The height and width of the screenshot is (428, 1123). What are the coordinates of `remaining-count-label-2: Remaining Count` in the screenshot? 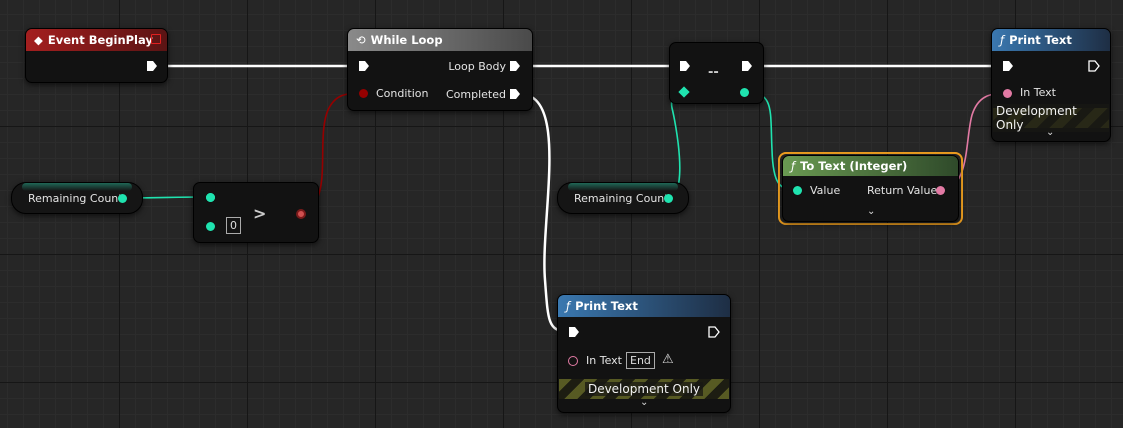 It's located at (621, 198).